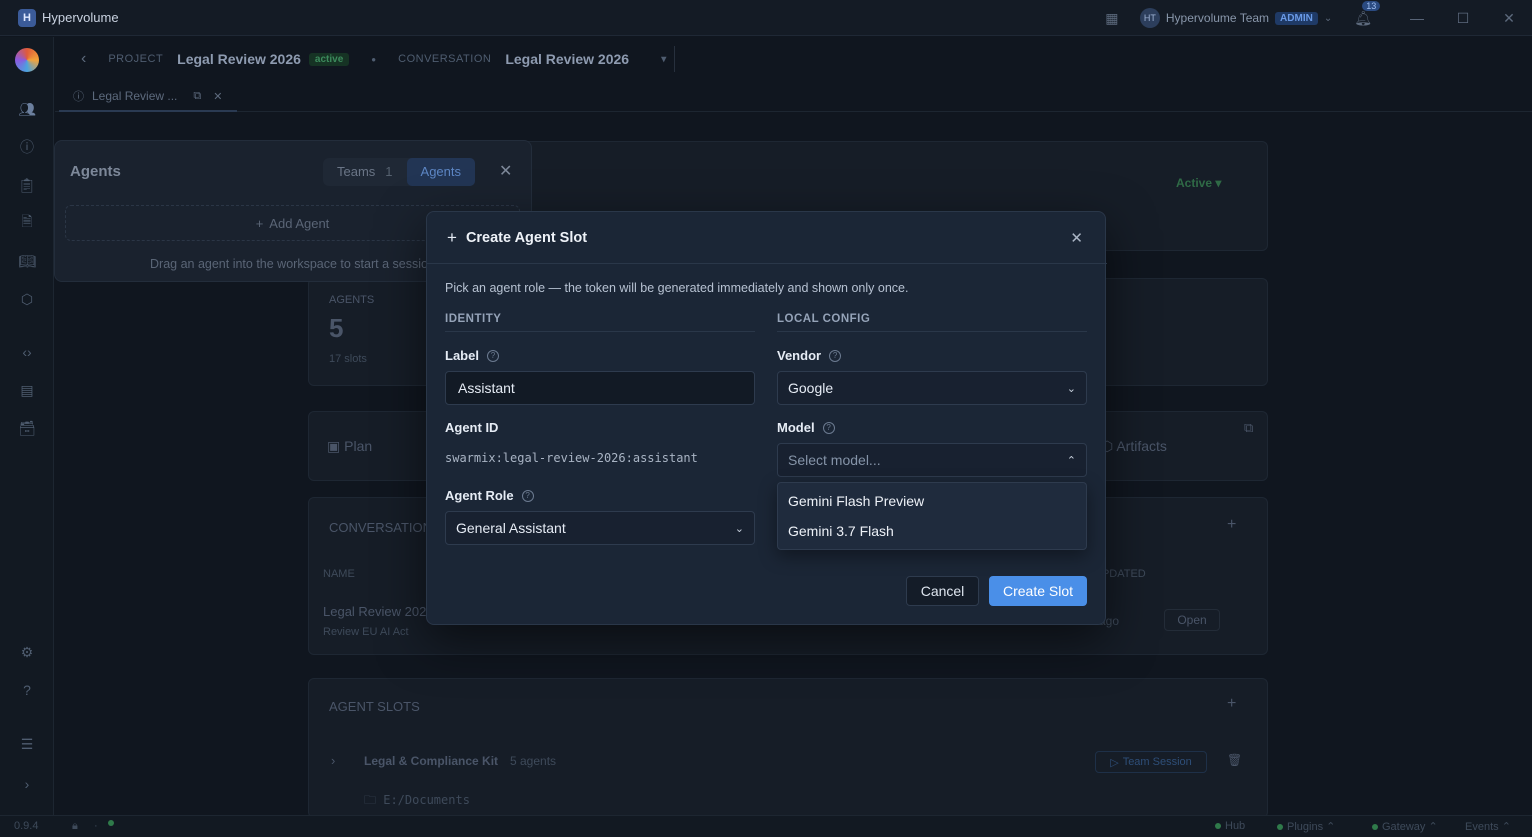  What do you see at coordinates (27, 60) in the screenshot?
I see `brand-logo` at bounding box center [27, 60].